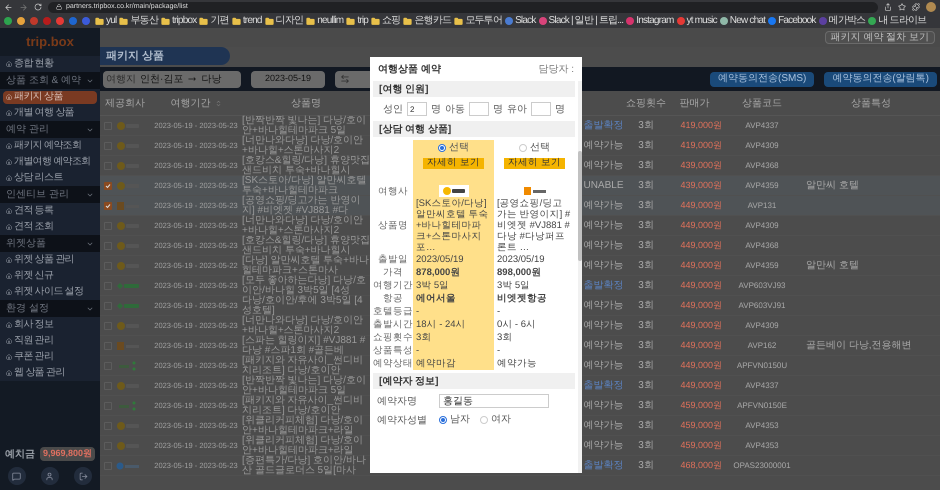 This screenshot has height=490, width=940. What do you see at coordinates (701, 21) in the screenshot?
I see `bookmark-label: yt music` at bounding box center [701, 21].